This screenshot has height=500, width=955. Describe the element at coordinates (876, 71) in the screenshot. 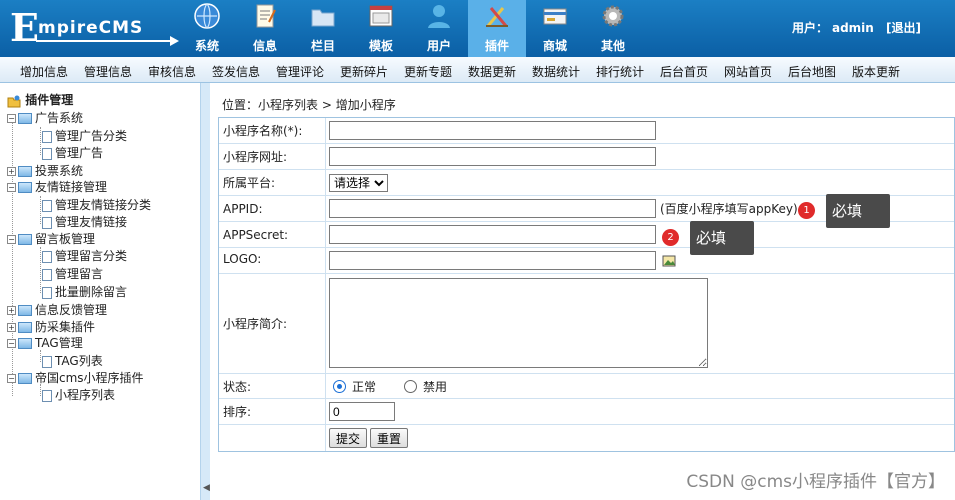

I see `menu-version-update: 版本更新` at that location.